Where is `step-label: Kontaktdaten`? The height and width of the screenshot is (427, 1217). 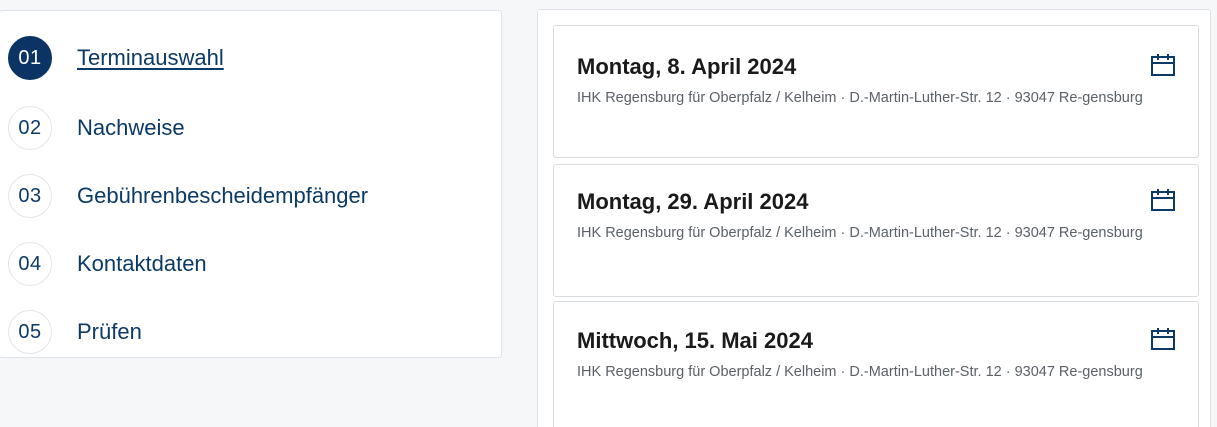 step-label: Kontaktdaten is located at coordinates (142, 264).